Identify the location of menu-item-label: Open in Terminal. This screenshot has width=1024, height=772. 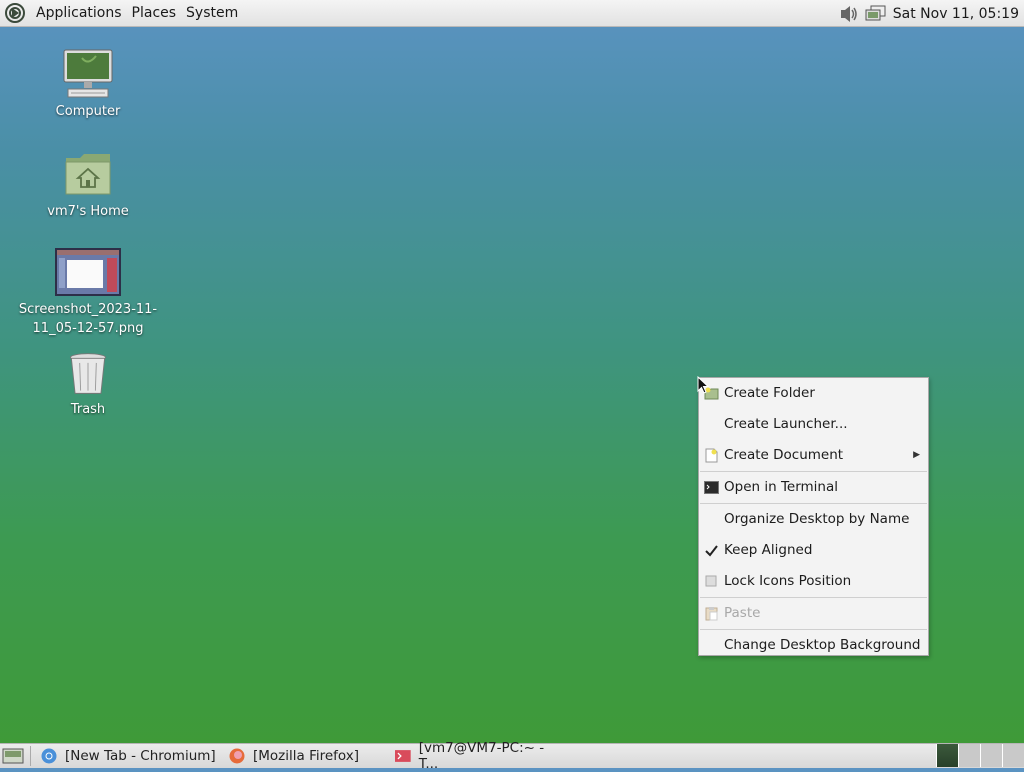
(781, 487).